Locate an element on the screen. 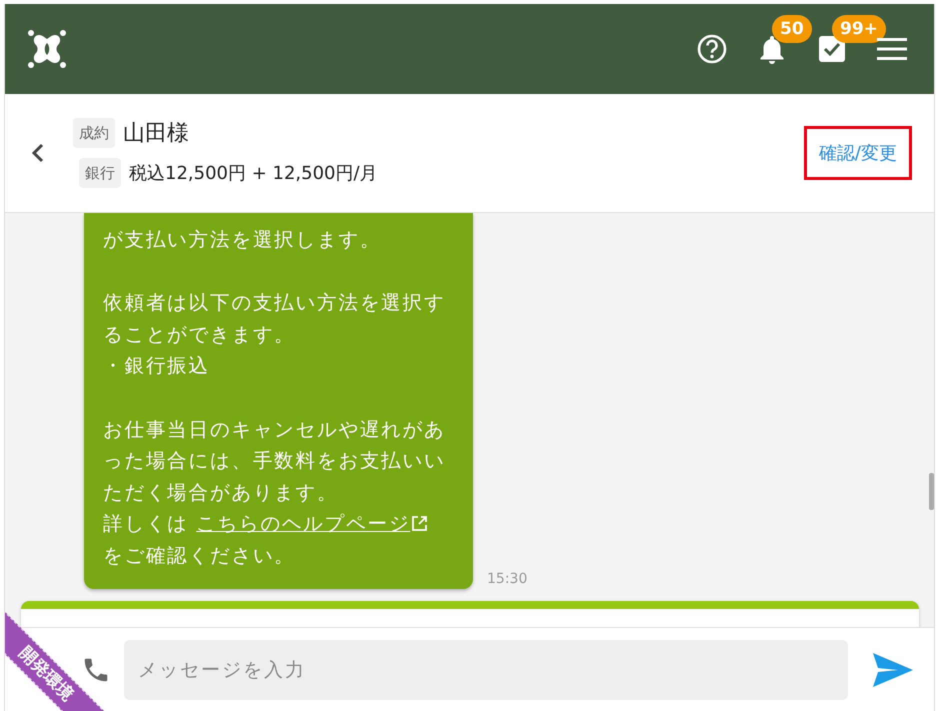 The image size is (939, 711). send-icon is located at coordinates (893, 670).